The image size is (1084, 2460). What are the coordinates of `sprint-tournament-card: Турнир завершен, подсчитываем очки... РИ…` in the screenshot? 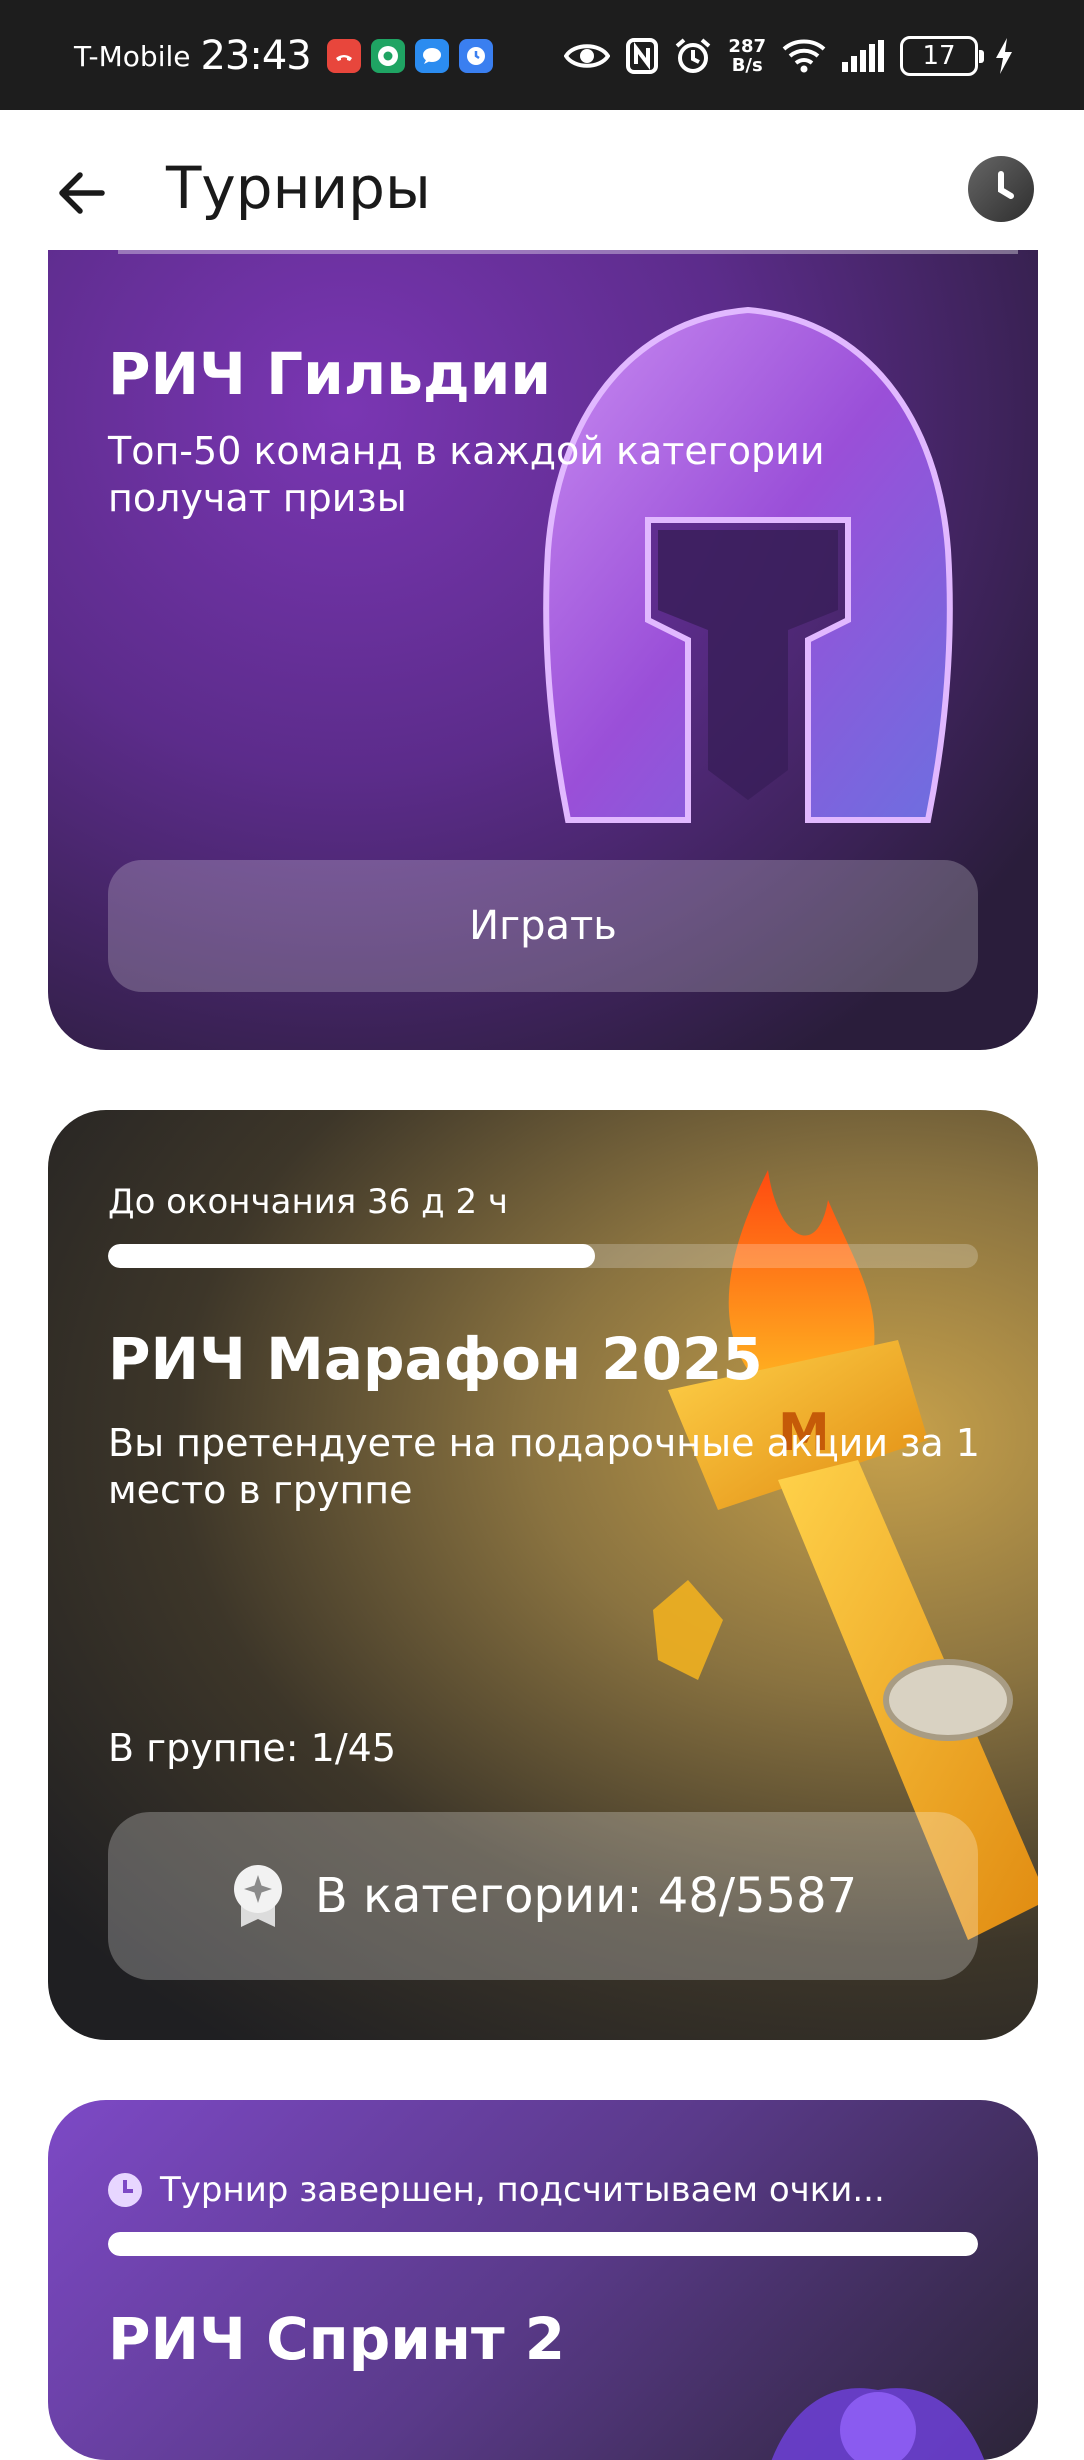 It's located at (543, 2280).